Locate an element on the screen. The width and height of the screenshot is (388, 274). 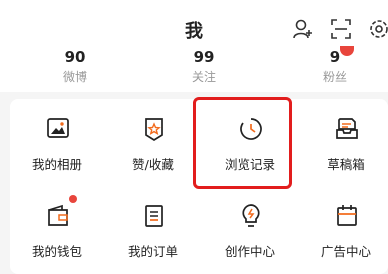
grid-item-label: 赞/收藏 is located at coordinates (153, 164).